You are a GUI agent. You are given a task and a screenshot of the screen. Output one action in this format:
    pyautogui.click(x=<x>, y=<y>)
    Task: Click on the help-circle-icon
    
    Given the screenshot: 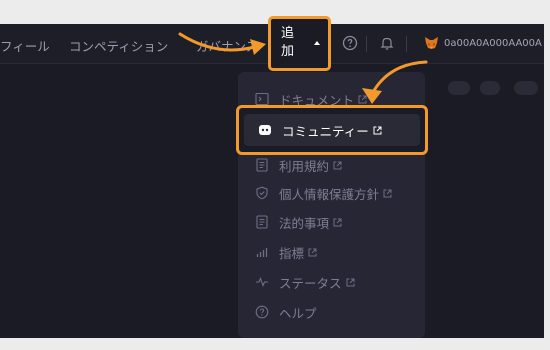 What is the action you would take?
    pyautogui.click(x=350, y=43)
    